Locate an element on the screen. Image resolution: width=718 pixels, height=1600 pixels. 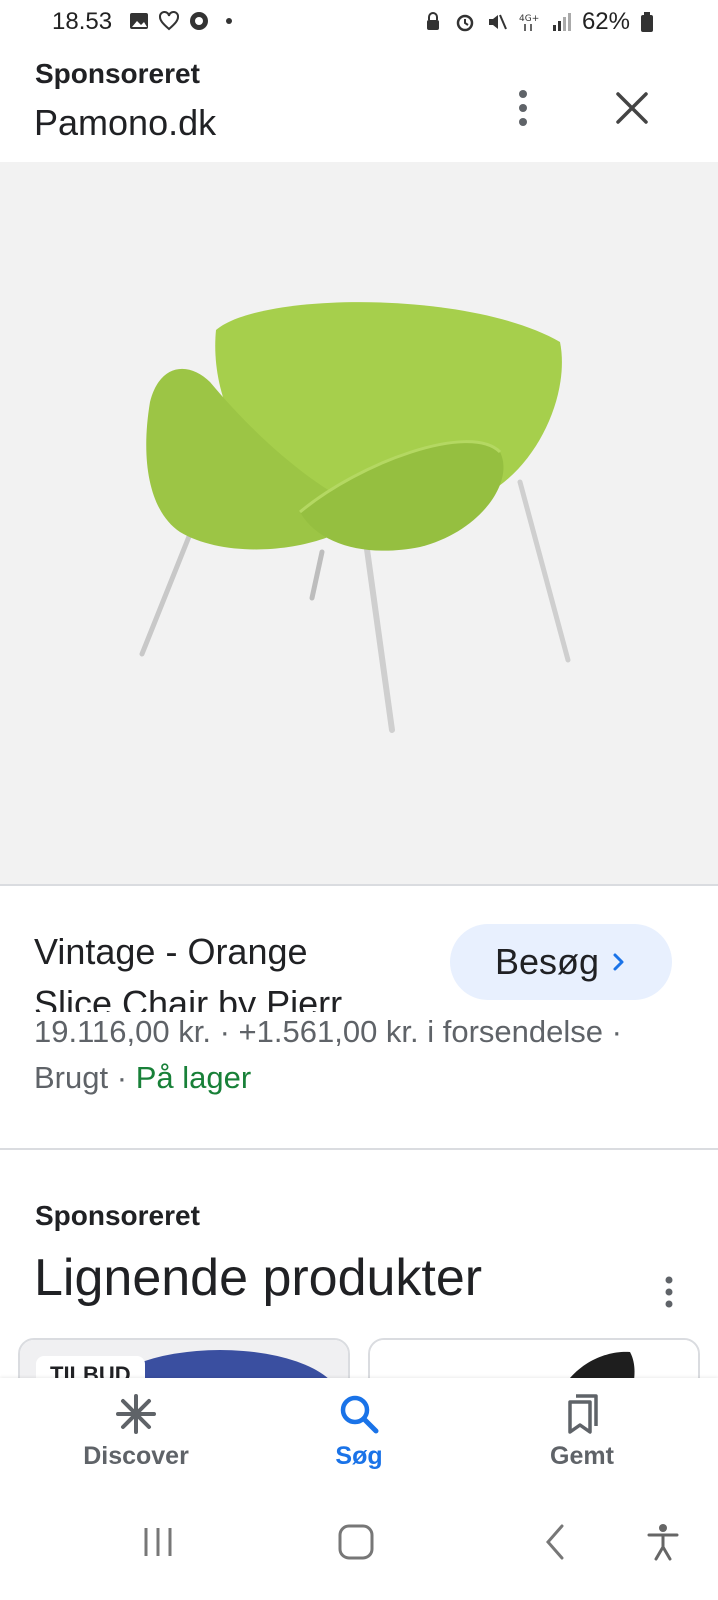
chrome-icon is located at coordinates (199, 21).